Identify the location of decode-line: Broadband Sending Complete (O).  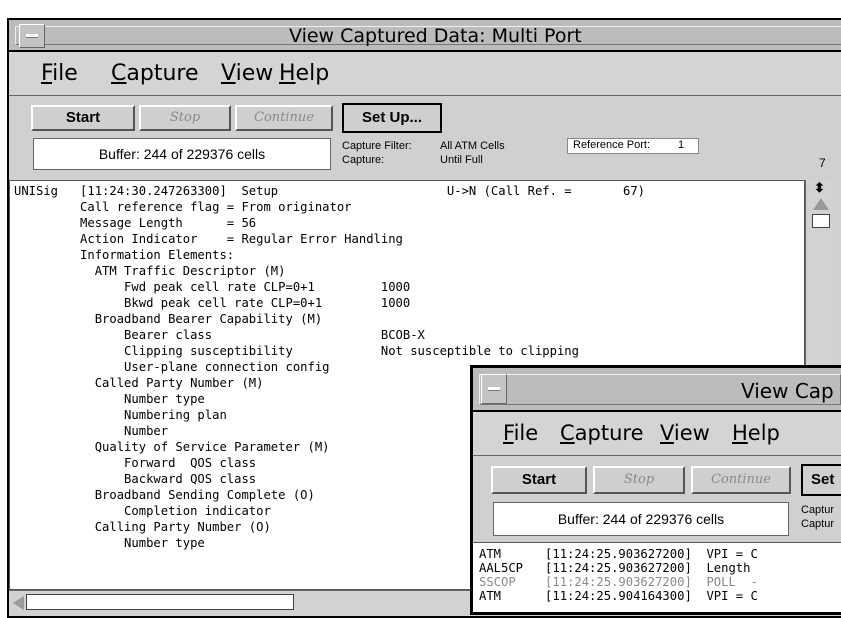
(164, 495).